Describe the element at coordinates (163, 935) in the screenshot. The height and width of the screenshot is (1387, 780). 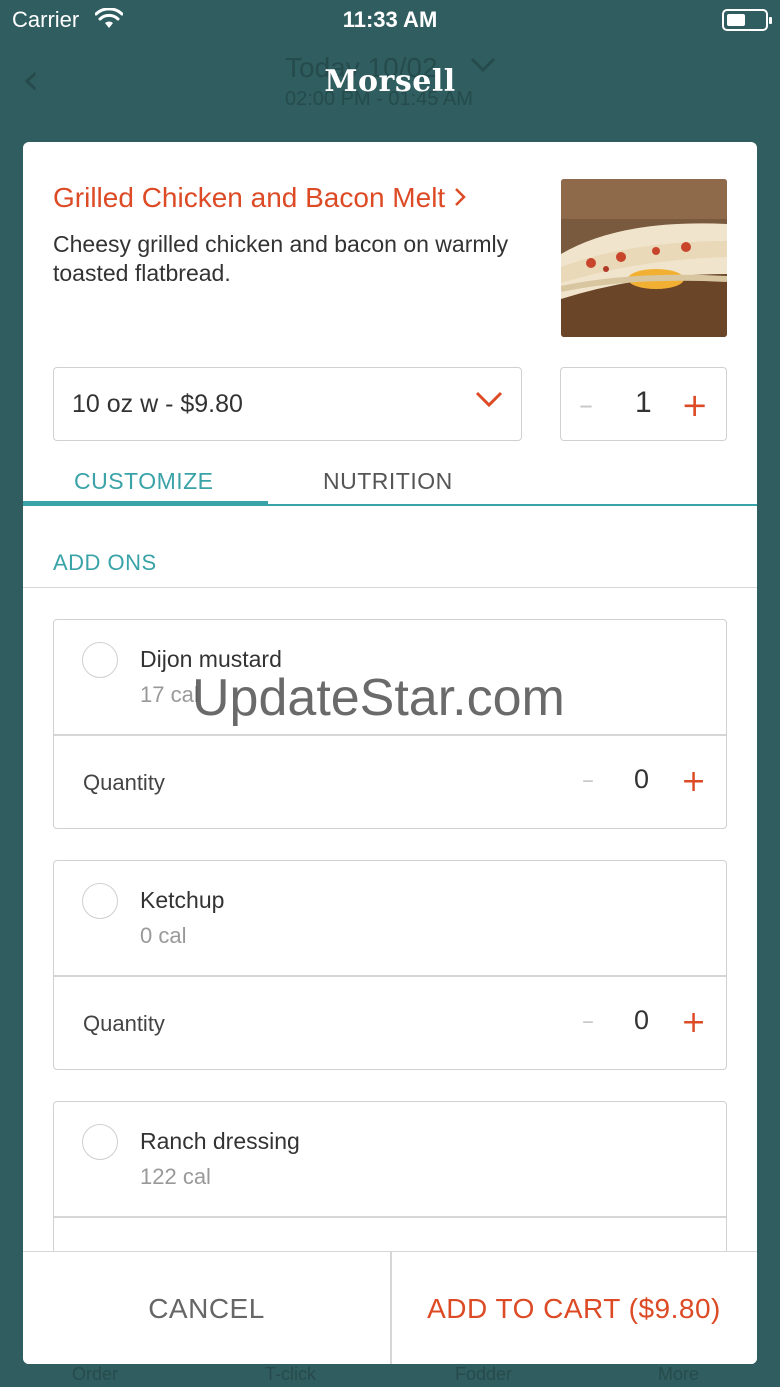
I see `addon-cal: 0 cal` at that location.